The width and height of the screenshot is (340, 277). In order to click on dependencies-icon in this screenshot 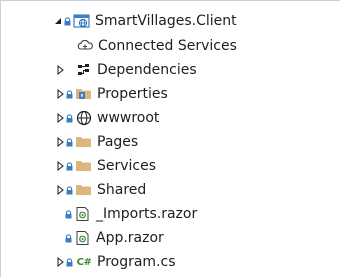, I will do `click(84, 70)`.